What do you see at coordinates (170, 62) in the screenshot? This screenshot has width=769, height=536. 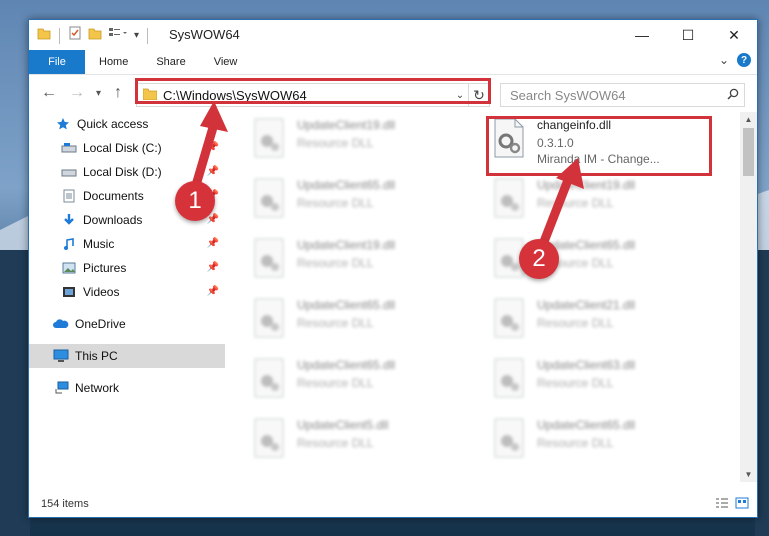 I see `tab-share: Share` at bounding box center [170, 62].